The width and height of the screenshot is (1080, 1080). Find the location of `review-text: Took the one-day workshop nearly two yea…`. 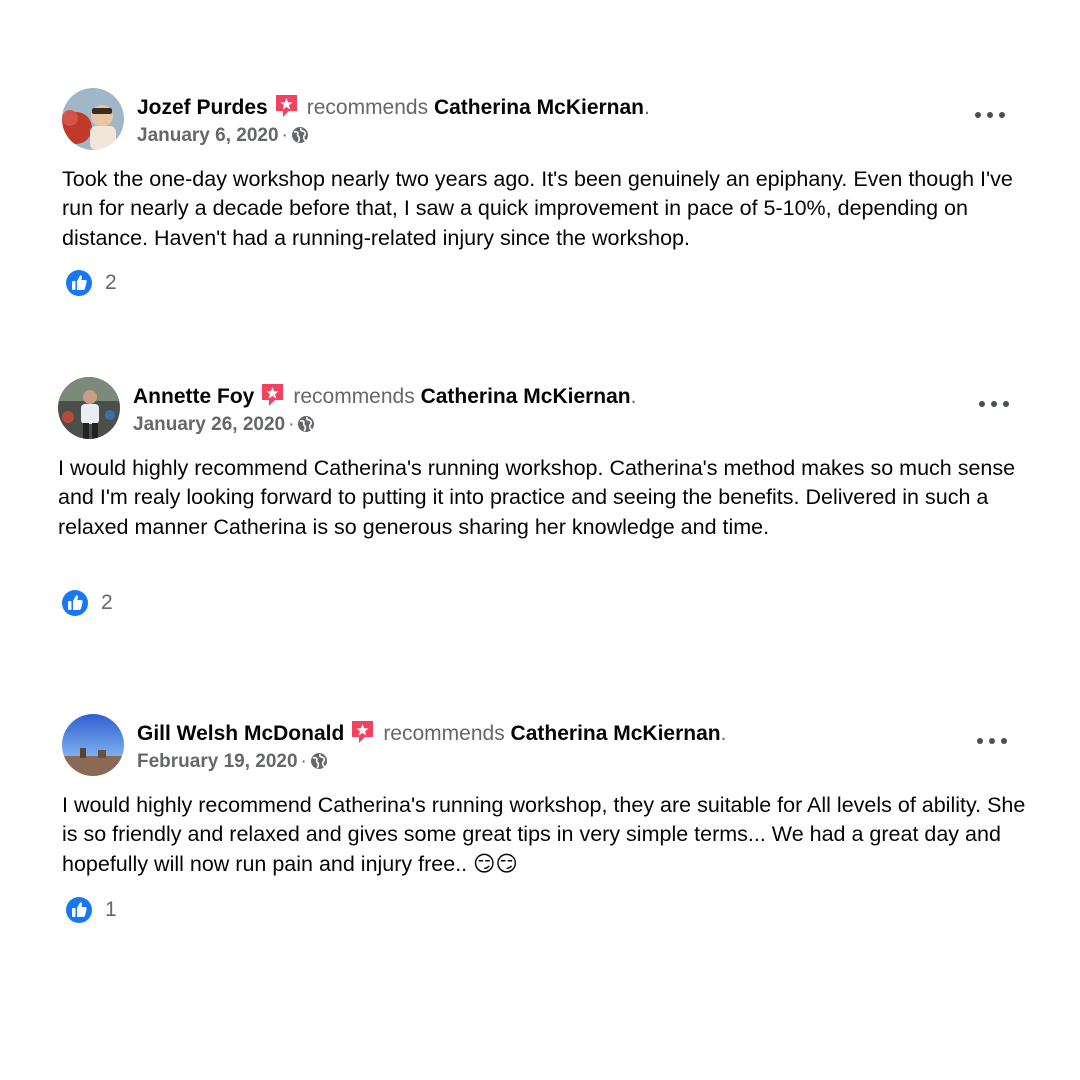

review-text: Took the one-day workshop nearly two yea… is located at coordinates (537, 208).